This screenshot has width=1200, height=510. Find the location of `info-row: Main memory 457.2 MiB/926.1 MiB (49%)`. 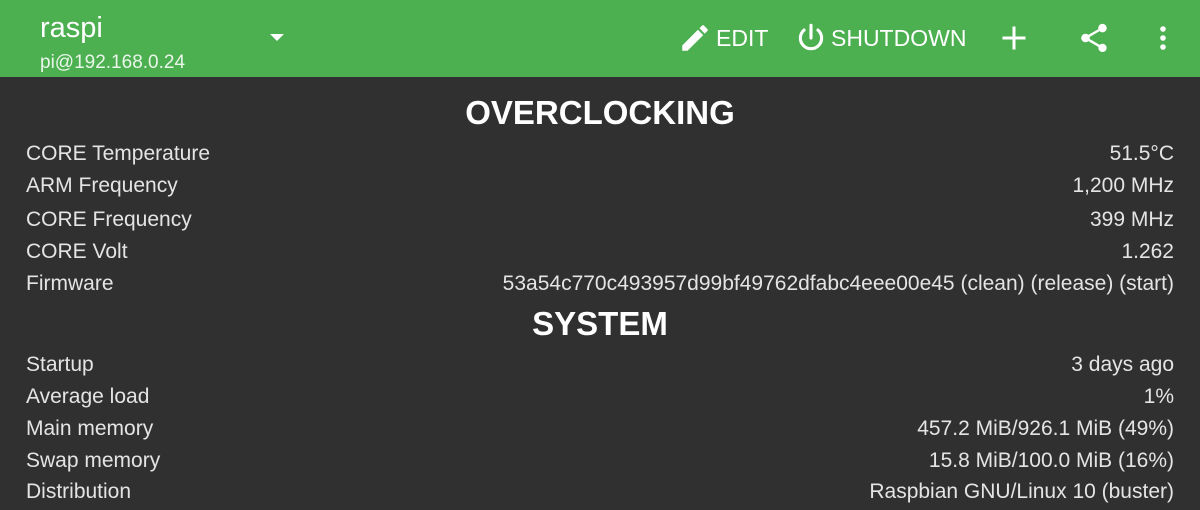

info-row: Main memory 457.2 MiB/926.1 MiB (49%) is located at coordinates (600, 429).